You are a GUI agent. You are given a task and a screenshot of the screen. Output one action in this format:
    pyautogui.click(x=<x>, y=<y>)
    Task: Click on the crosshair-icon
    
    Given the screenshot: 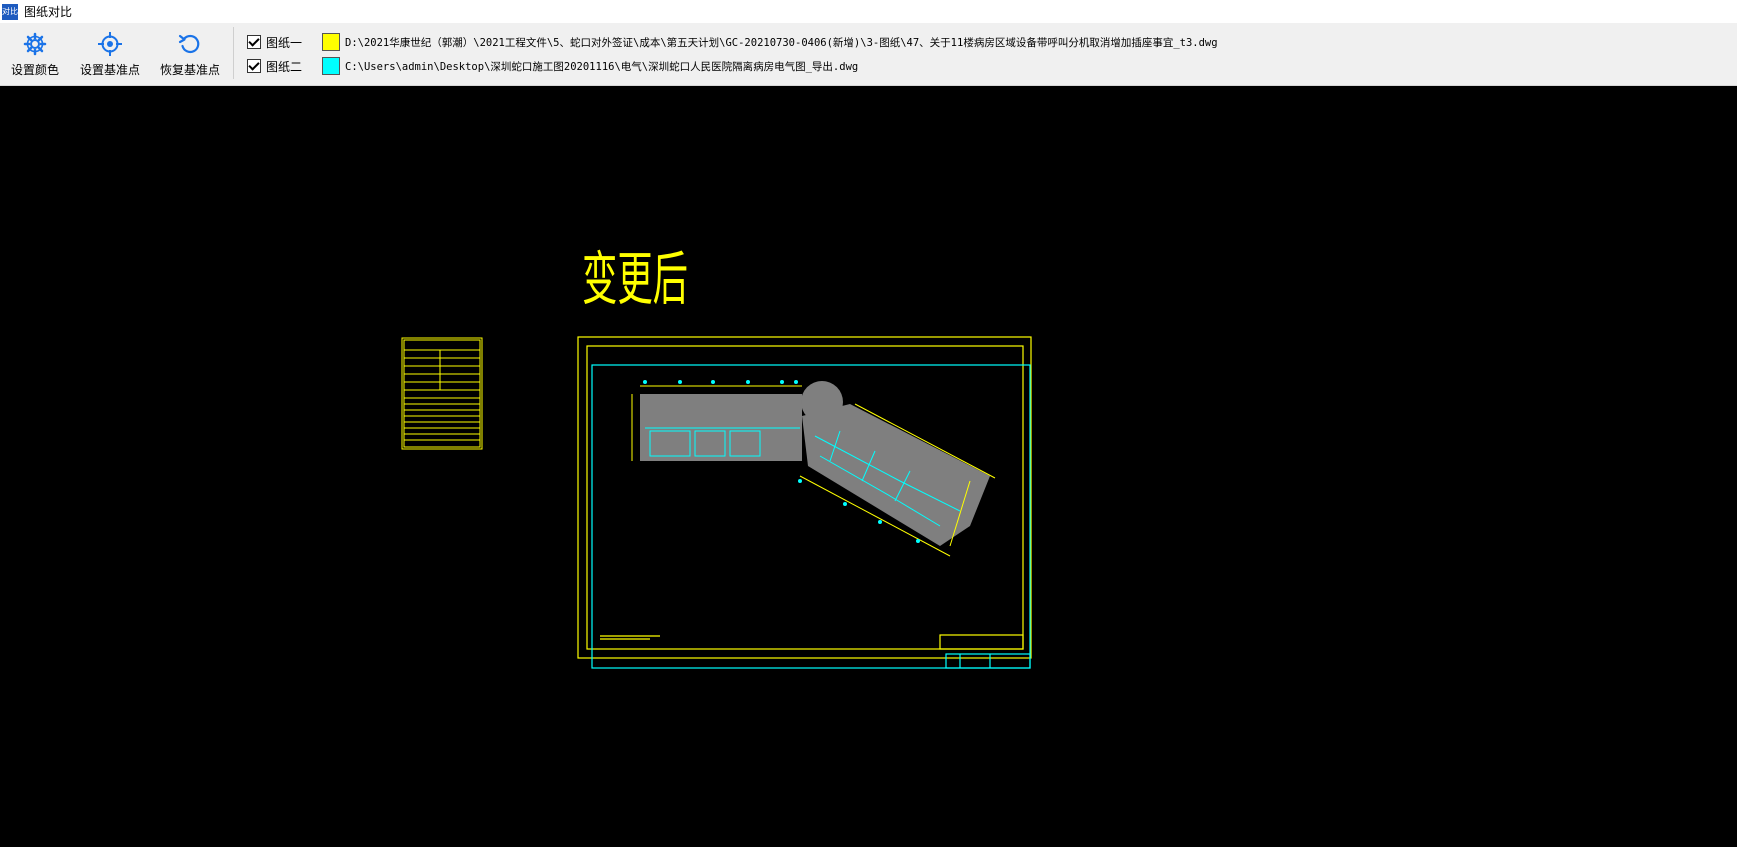 What is the action you would take?
    pyautogui.click(x=110, y=44)
    